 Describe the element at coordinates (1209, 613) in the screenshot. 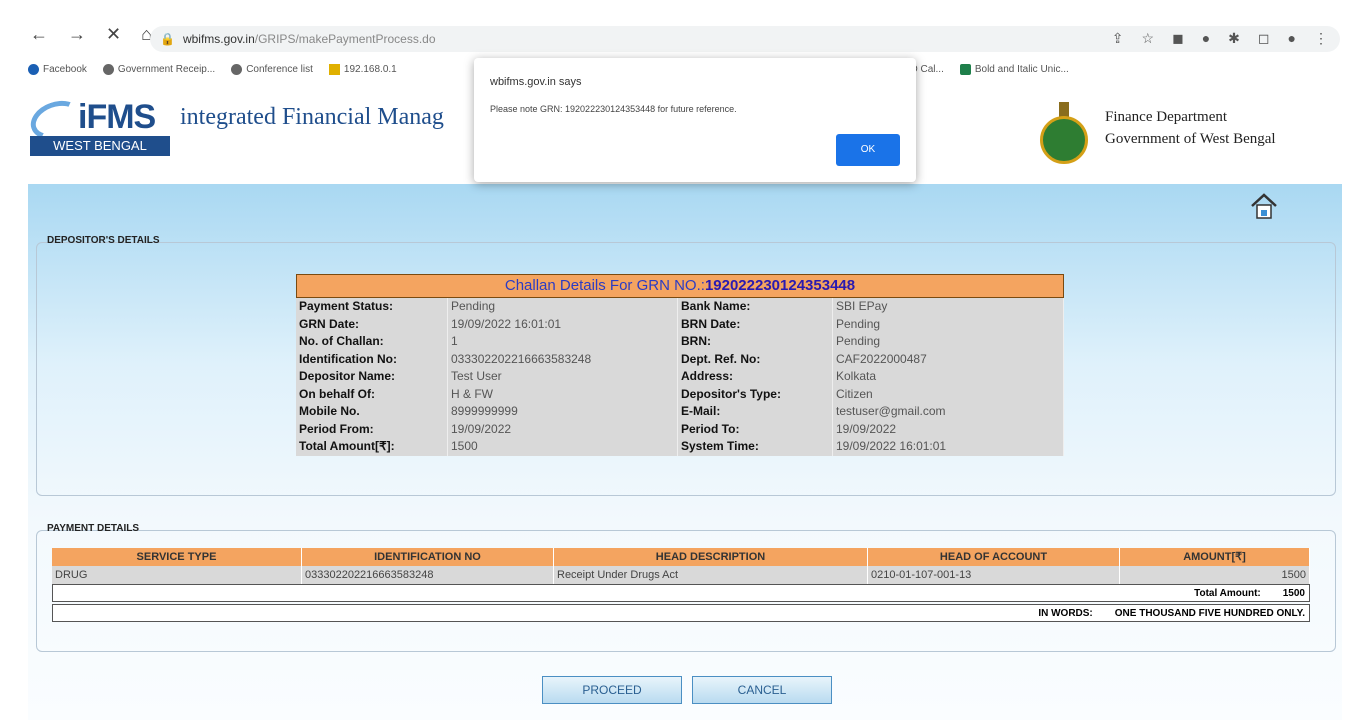

I see `in-words-value: ONE THOUSAND FIVE HUNDRED ONLY.` at that location.